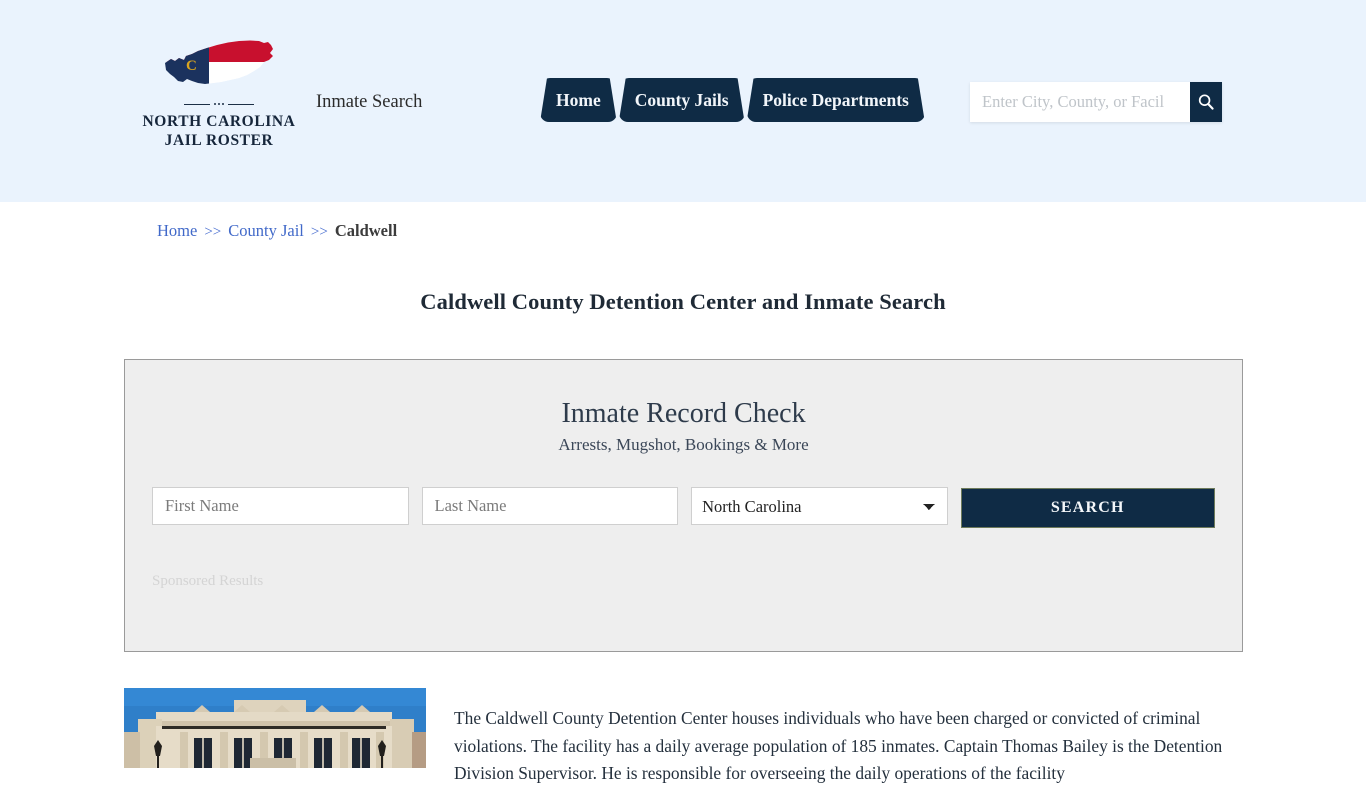 The height and width of the screenshot is (805, 1366). I want to click on breadcrumb: Home >> County Jail >> Caldwell, so click(277, 231).